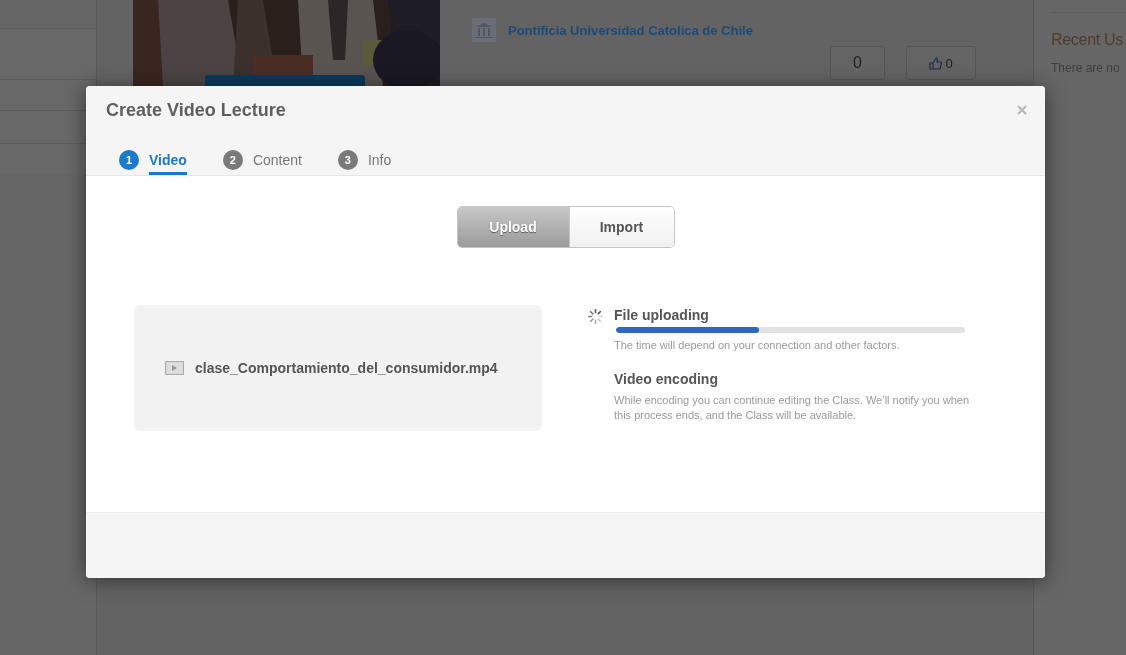 Image resolution: width=1126 pixels, height=655 pixels. What do you see at coordinates (484, 30) in the screenshot?
I see `institution-icon` at bounding box center [484, 30].